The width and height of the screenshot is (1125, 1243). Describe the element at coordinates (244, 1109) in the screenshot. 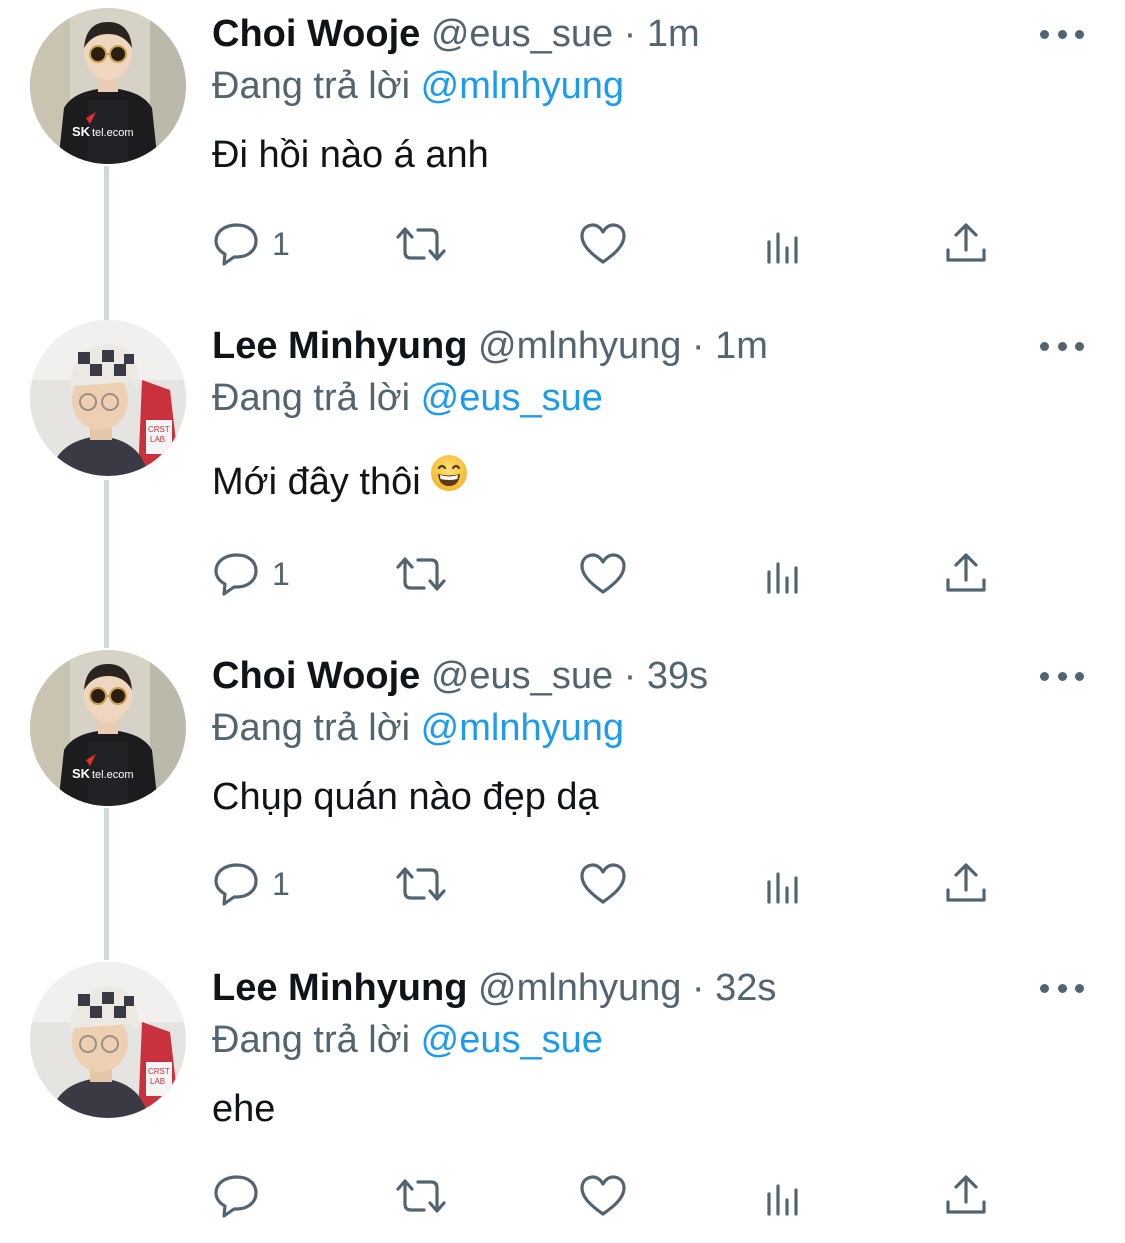

I see `tweet-text: ehe` at that location.